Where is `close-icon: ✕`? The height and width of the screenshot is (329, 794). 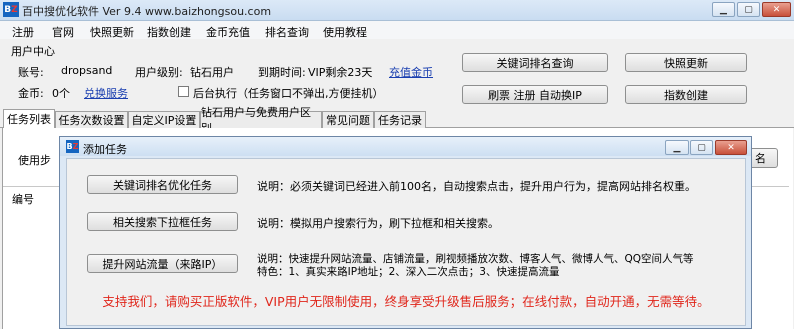
close-icon: ✕ is located at coordinates (776, 9).